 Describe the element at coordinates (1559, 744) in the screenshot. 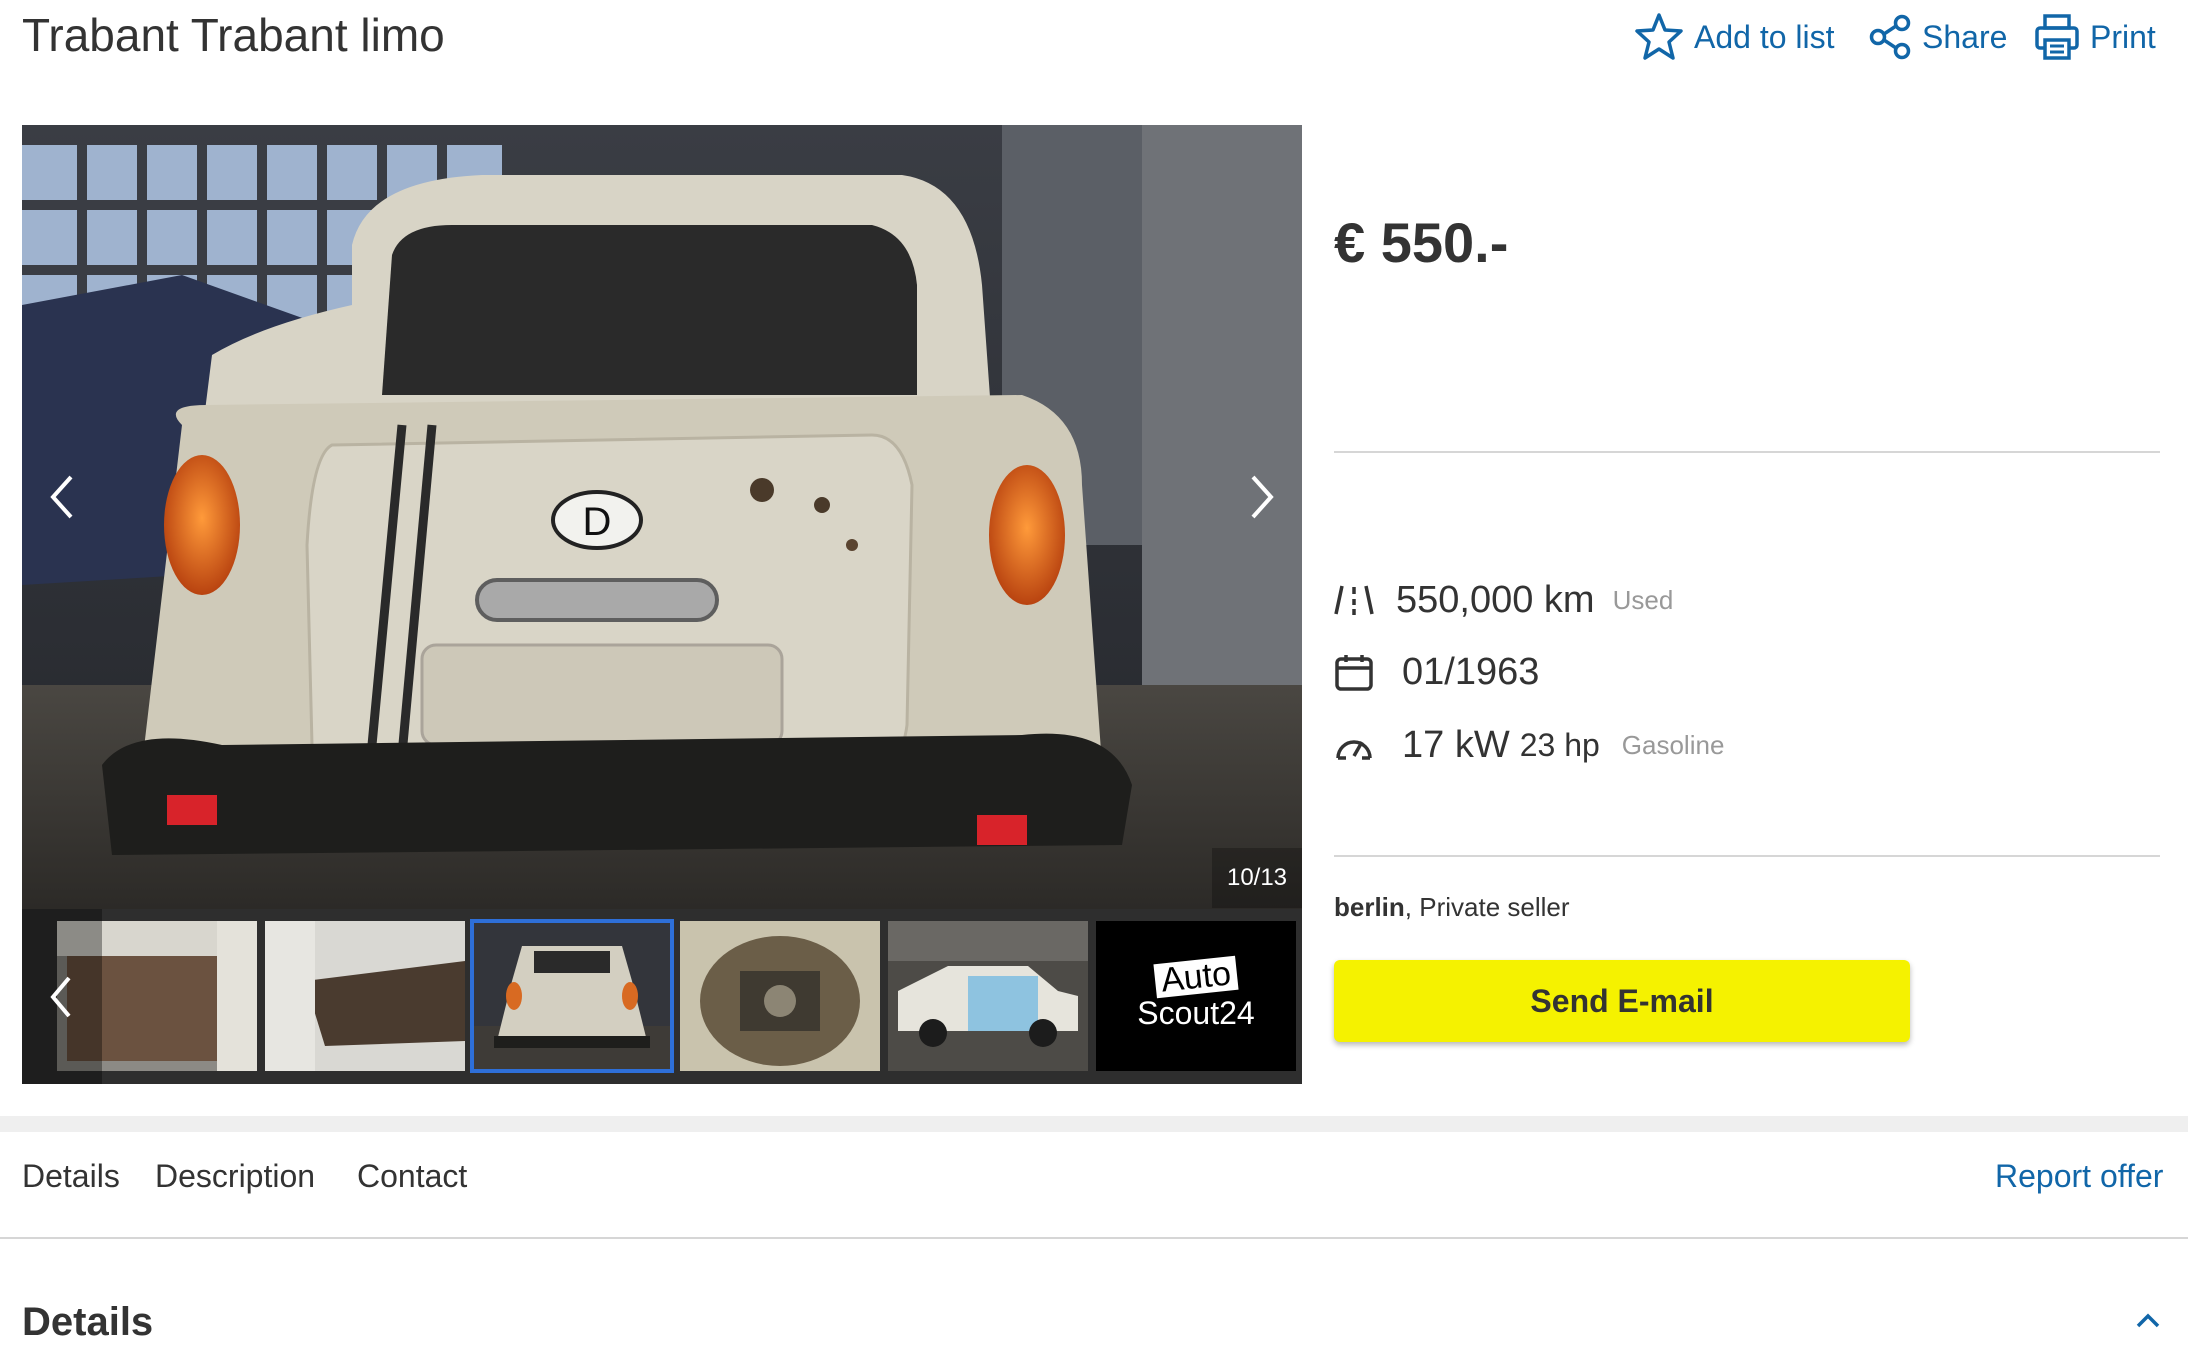

I see `power-hp-value: 23 hp` at that location.